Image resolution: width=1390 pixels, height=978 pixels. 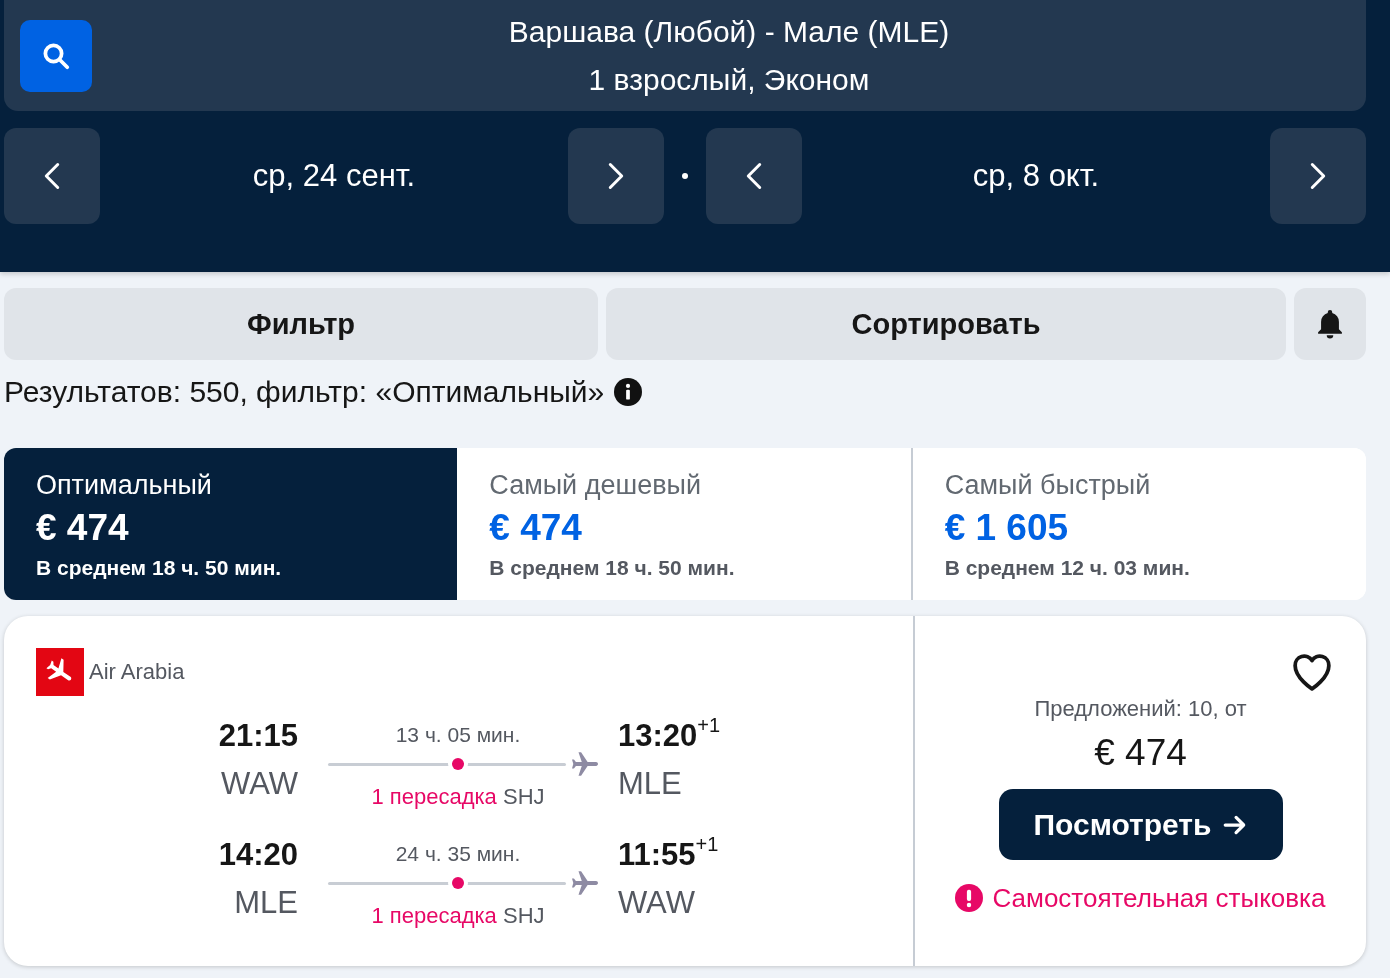 I want to click on depart-time: 14:20, so click(x=257, y=855).